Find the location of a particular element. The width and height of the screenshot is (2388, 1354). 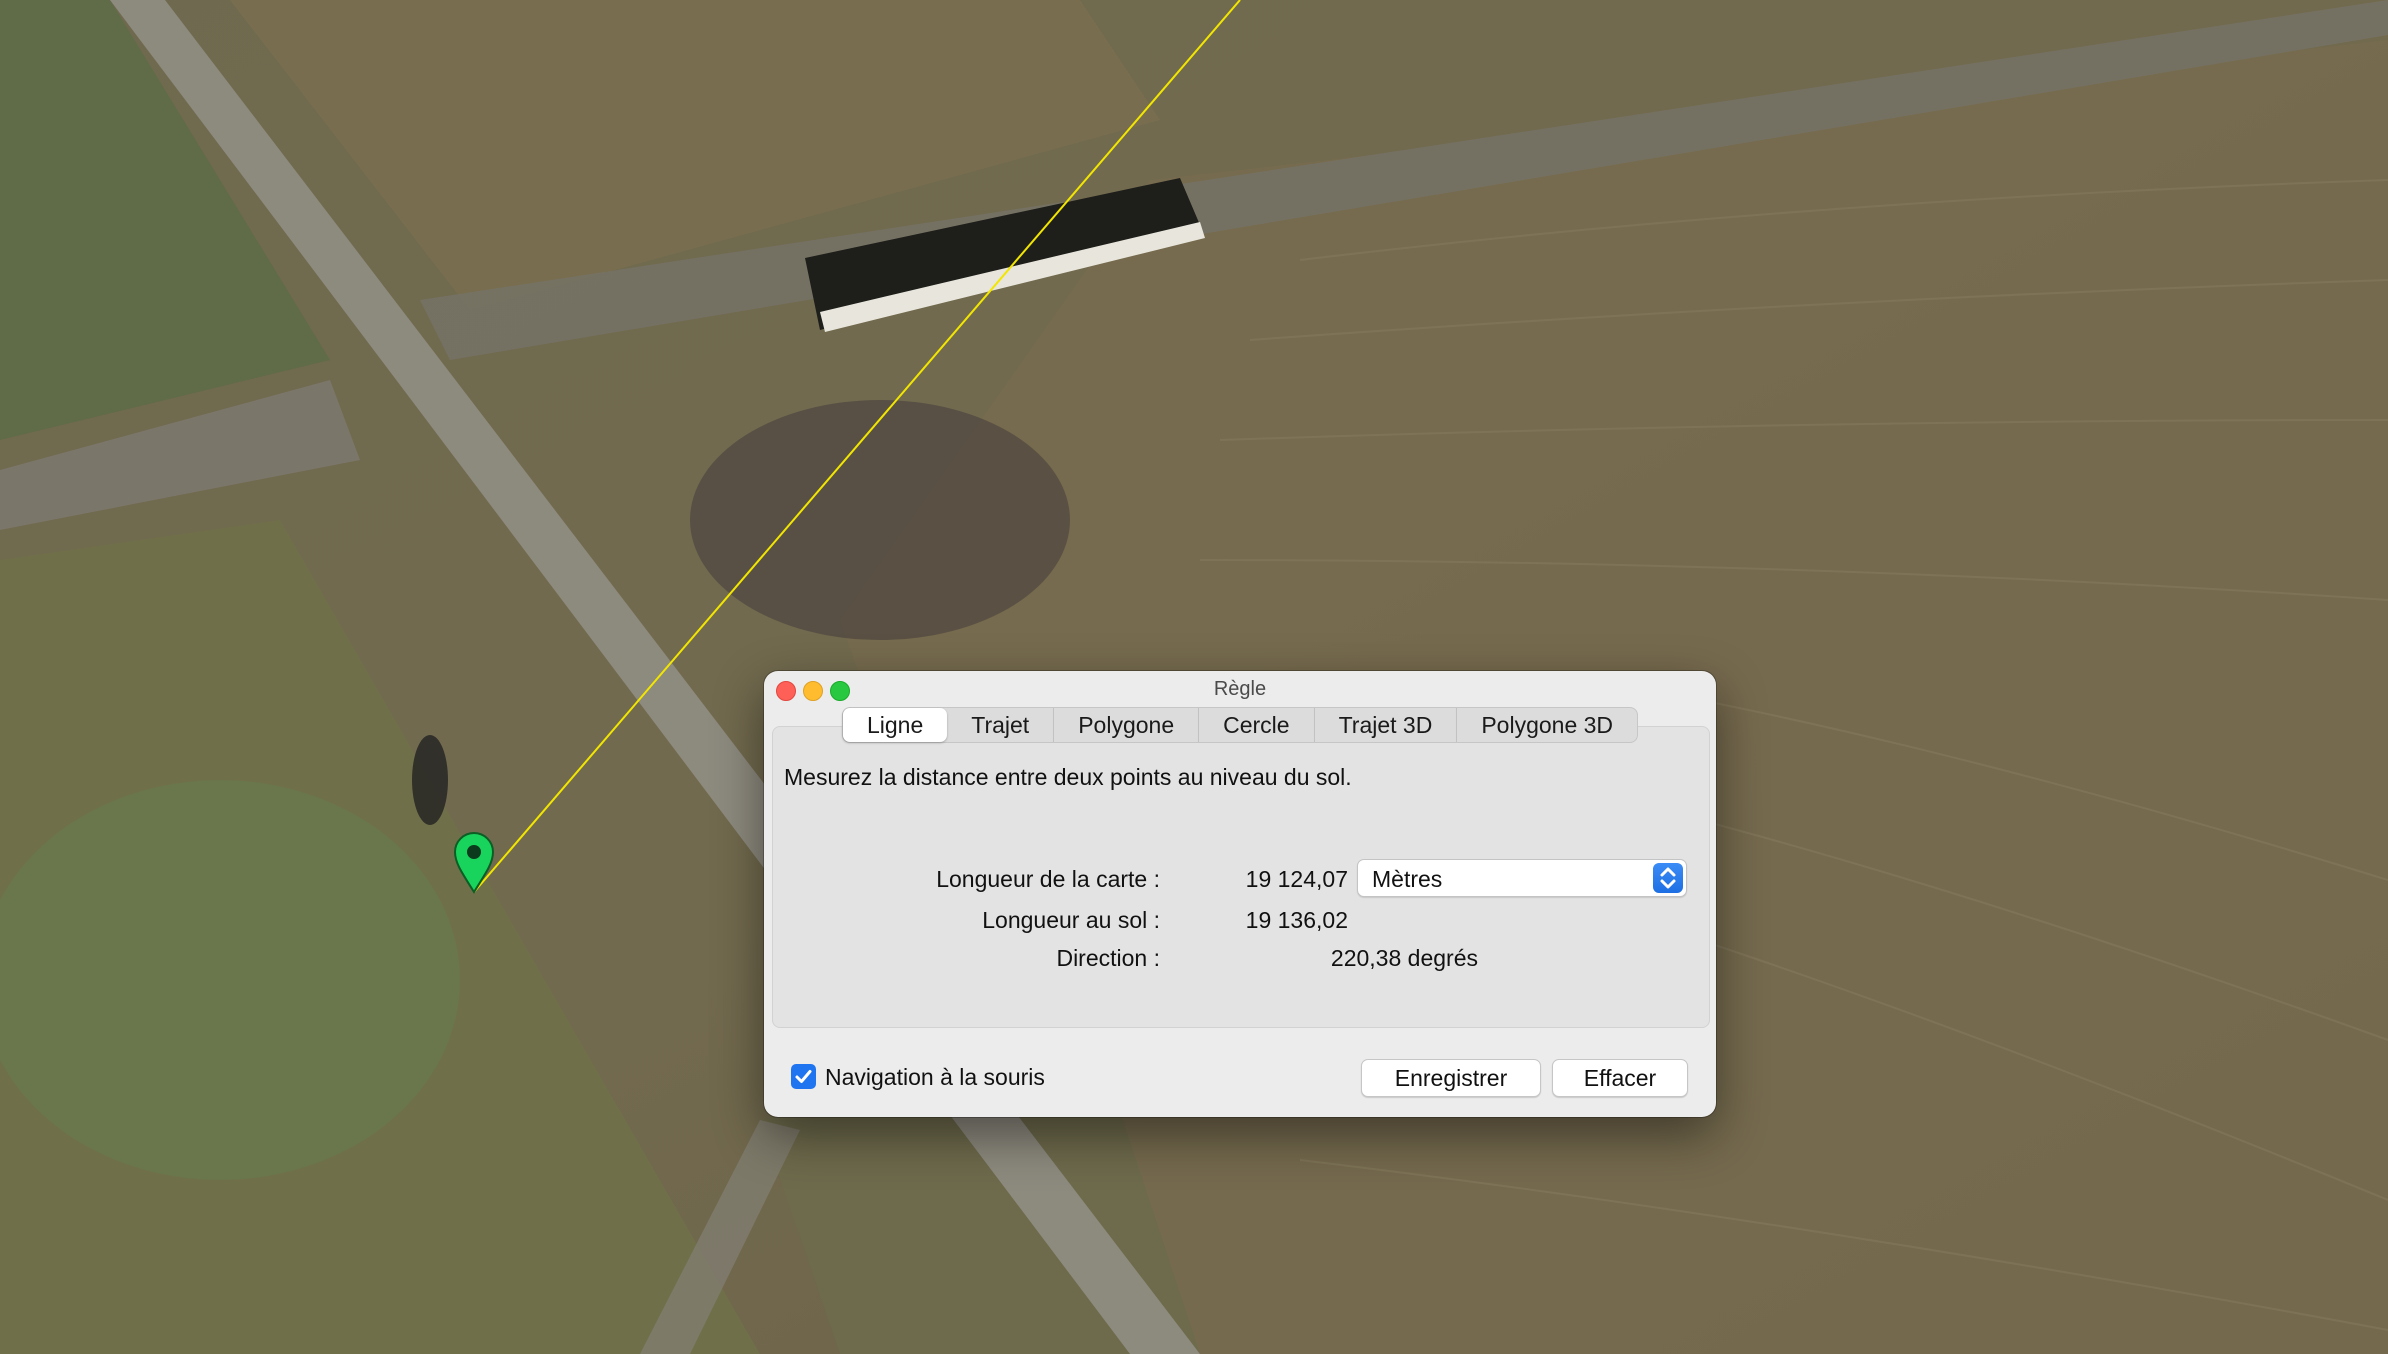

tab-cercle: Cercle is located at coordinates (1255, 725).